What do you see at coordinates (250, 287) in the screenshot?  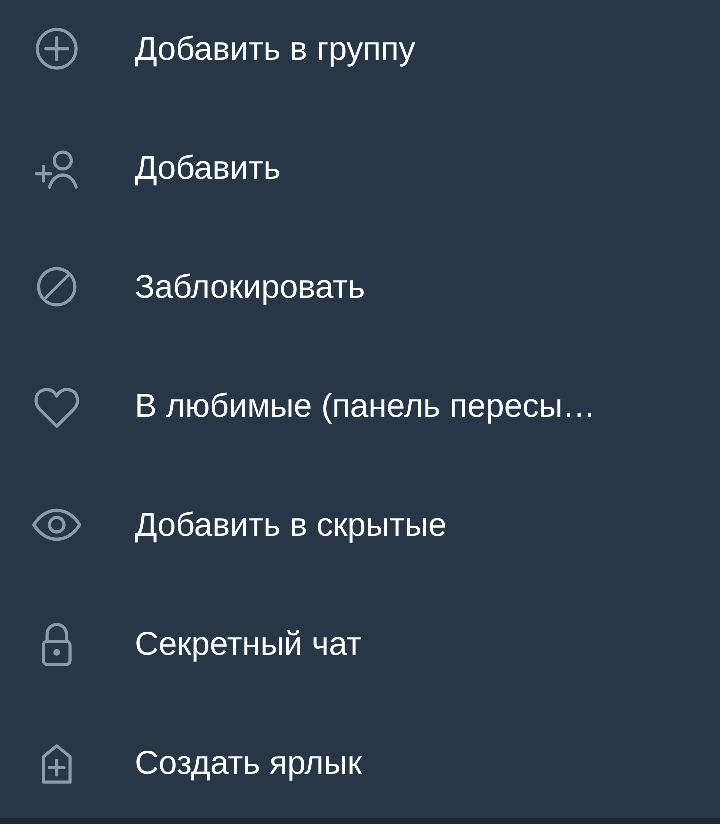 I see `menu-item-label: Заблокировать` at bounding box center [250, 287].